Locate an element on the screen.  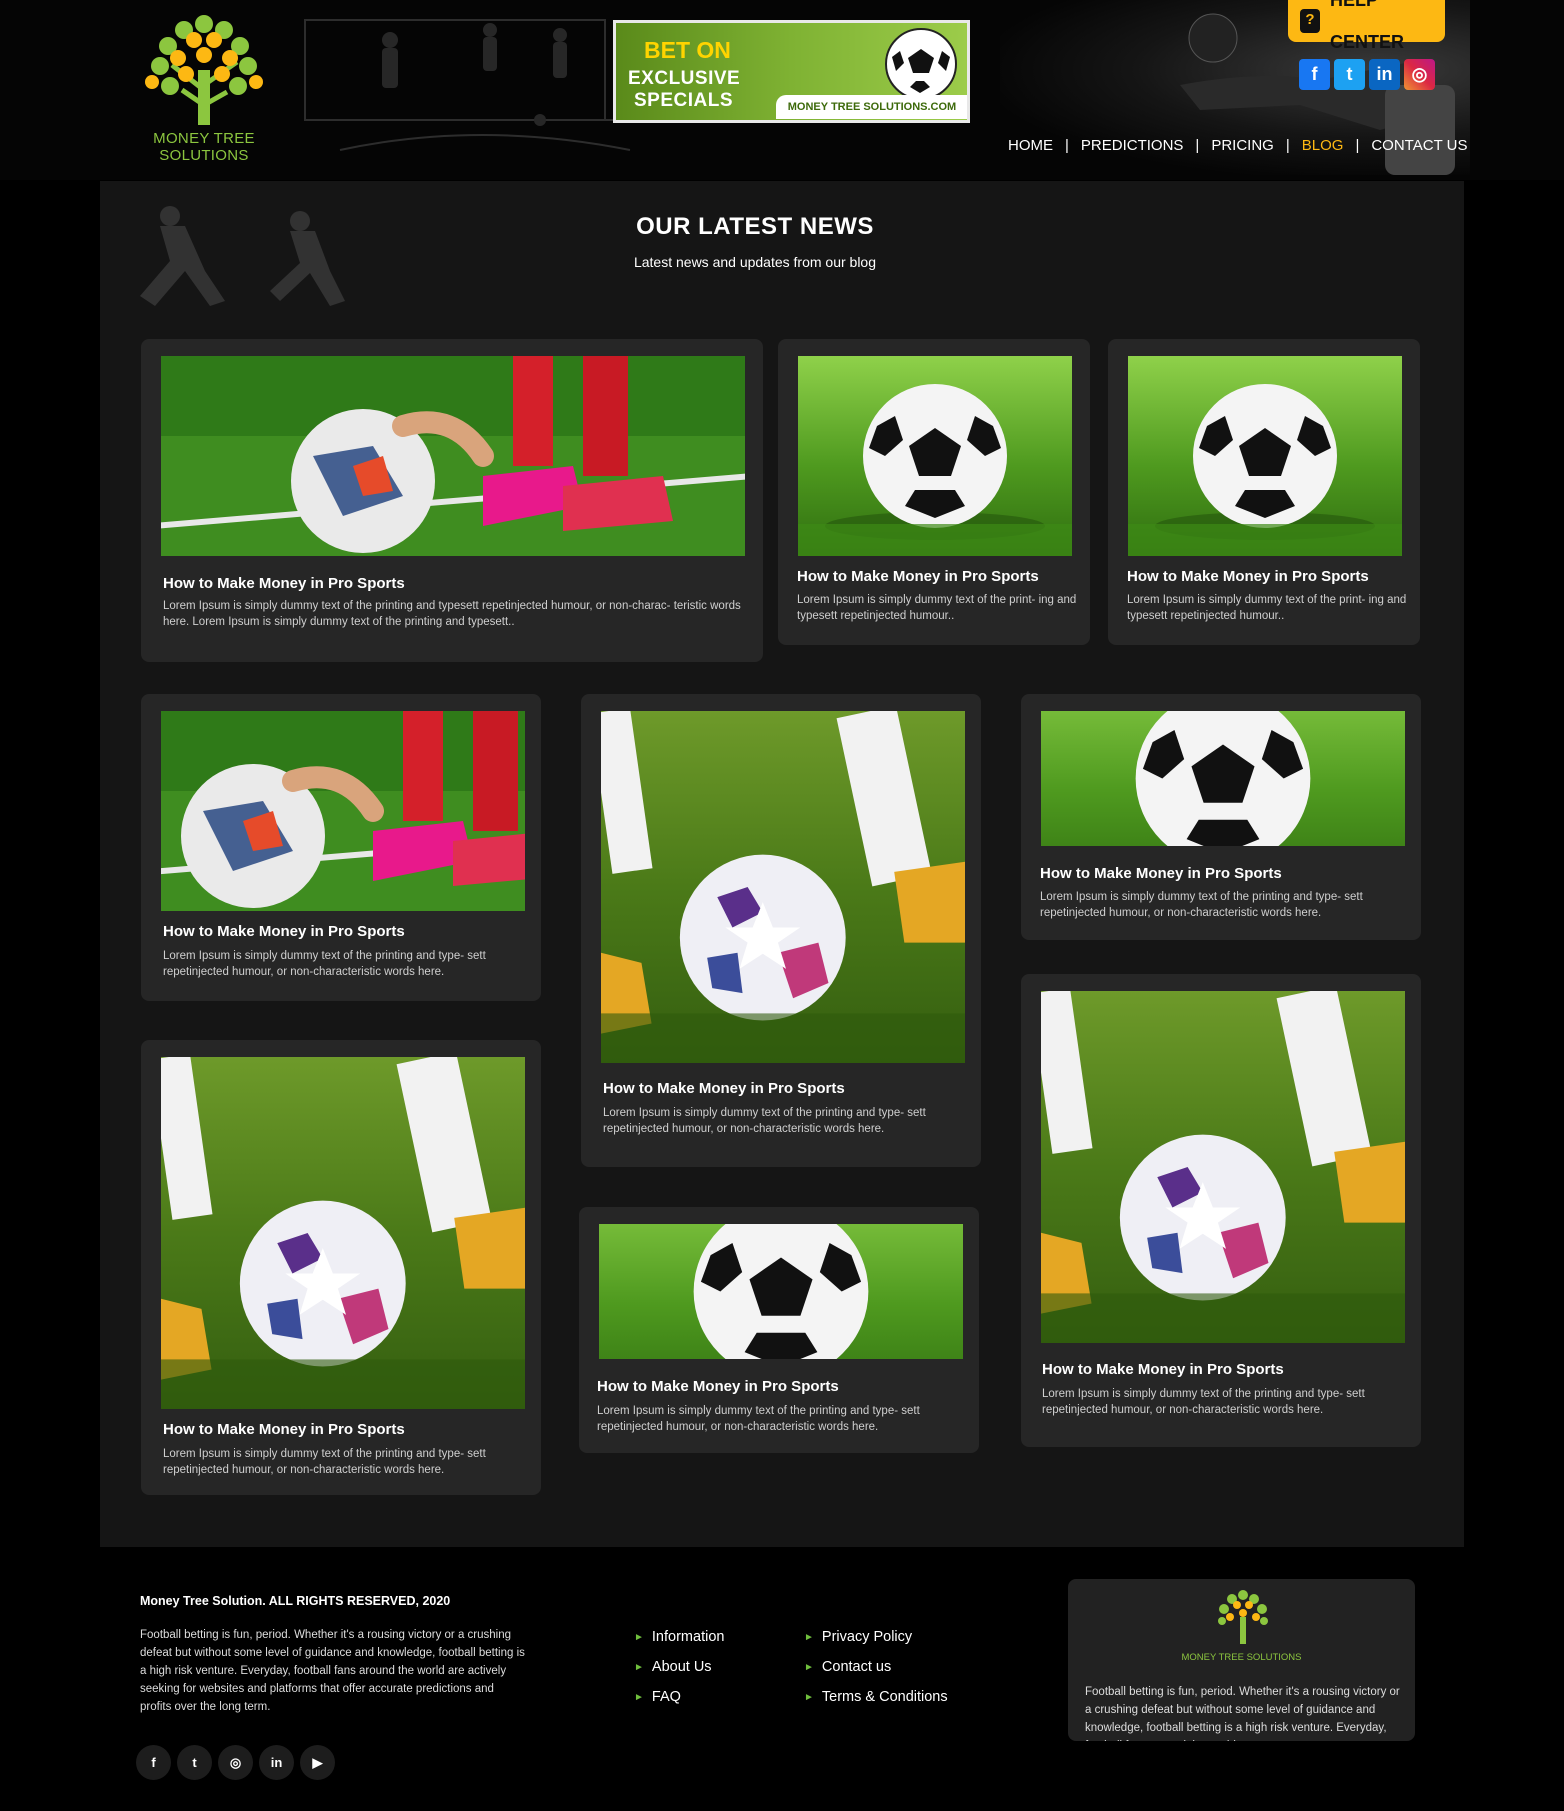
footer-links-col-1: ► Information ► About Us ► FAQ is located at coordinates (679, 1667).